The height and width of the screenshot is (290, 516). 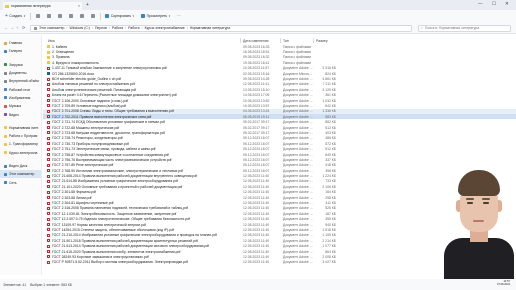 What do you see at coordinates (20, 51) in the screenshot?
I see `sidebar-item: Галерея` at bounding box center [20, 51].